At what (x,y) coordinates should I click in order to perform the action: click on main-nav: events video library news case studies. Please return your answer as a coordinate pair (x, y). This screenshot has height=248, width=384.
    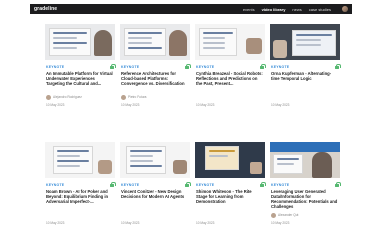
    Looking at the image, I should click on (295, 9).